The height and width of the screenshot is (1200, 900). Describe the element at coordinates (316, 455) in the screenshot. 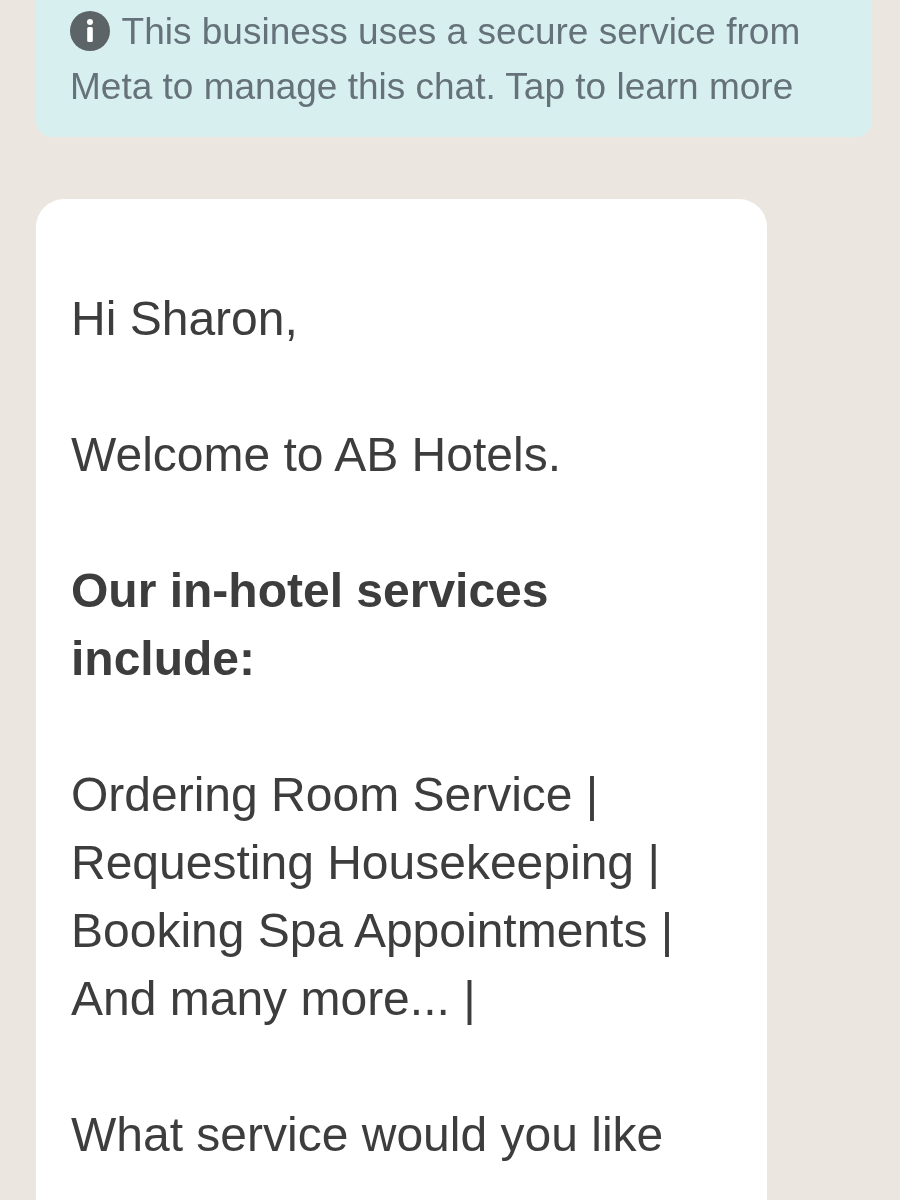

I see `message-text: Welcome to AB Hotels.` at that location.